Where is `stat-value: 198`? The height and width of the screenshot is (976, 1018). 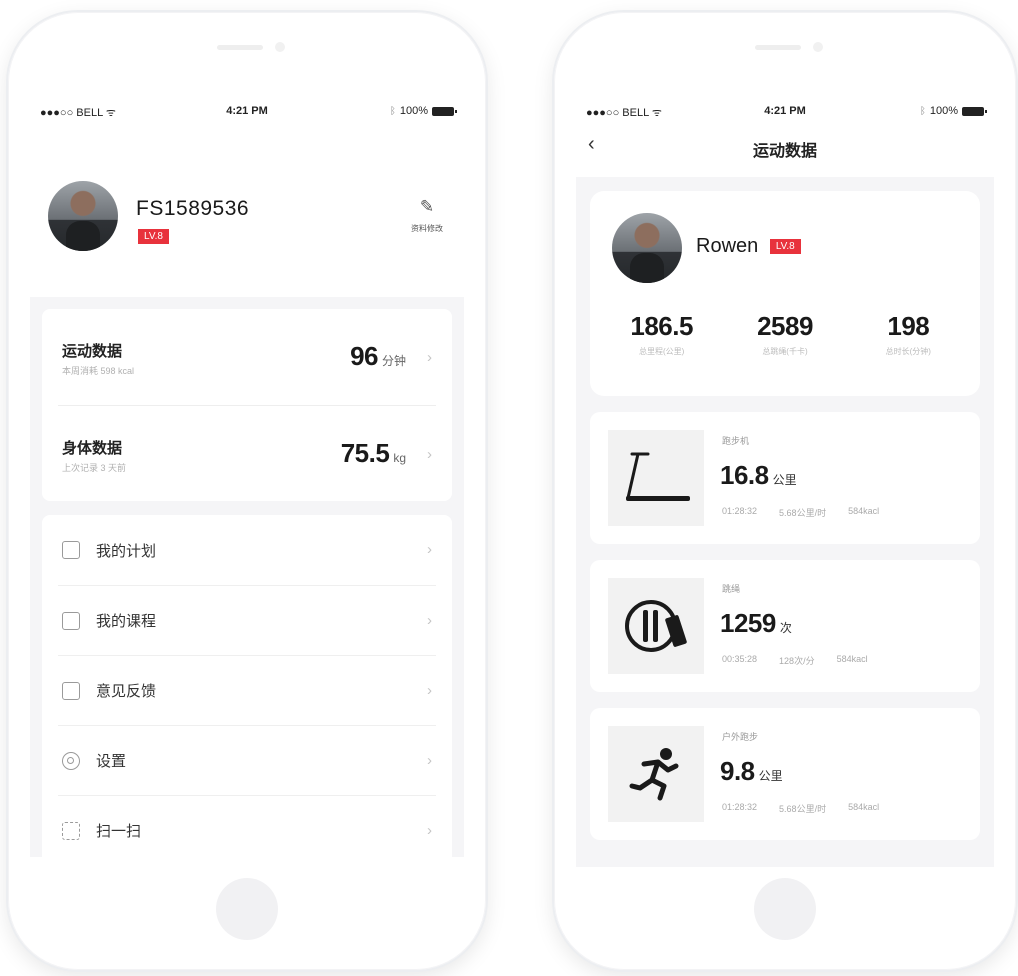 stat-value: 198 is located at coordinates (908, 326).